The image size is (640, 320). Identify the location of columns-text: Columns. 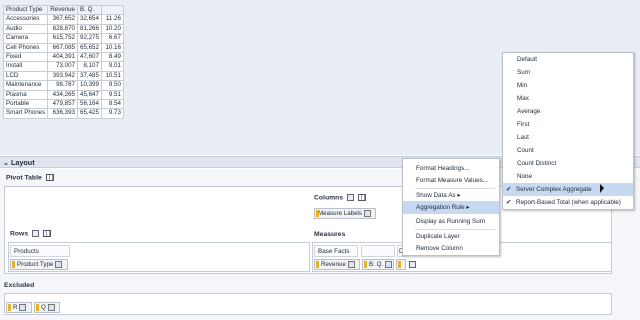
(329, 198).